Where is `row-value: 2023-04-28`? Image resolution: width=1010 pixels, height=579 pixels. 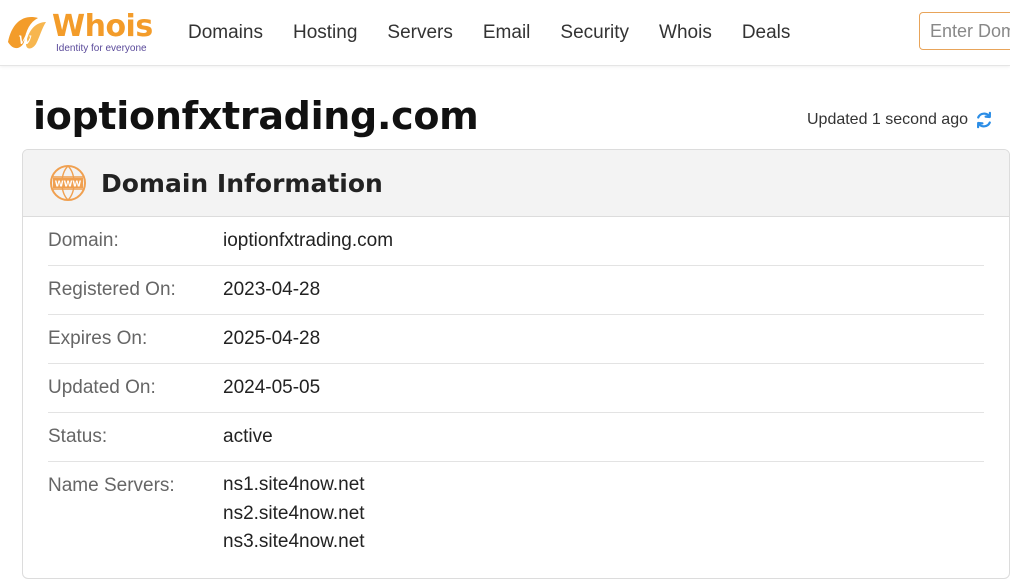
row-value: 2023-04-28 is located at coordinates (272, 289).